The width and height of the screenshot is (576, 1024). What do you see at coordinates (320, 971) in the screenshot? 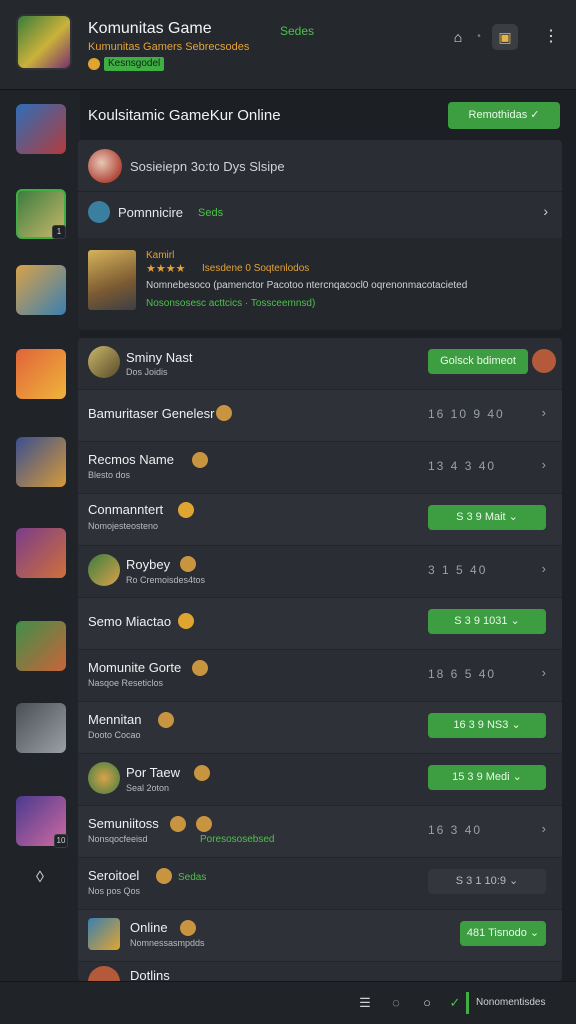
I see `list-item: Dotlins` at bounding box center [320, 971].